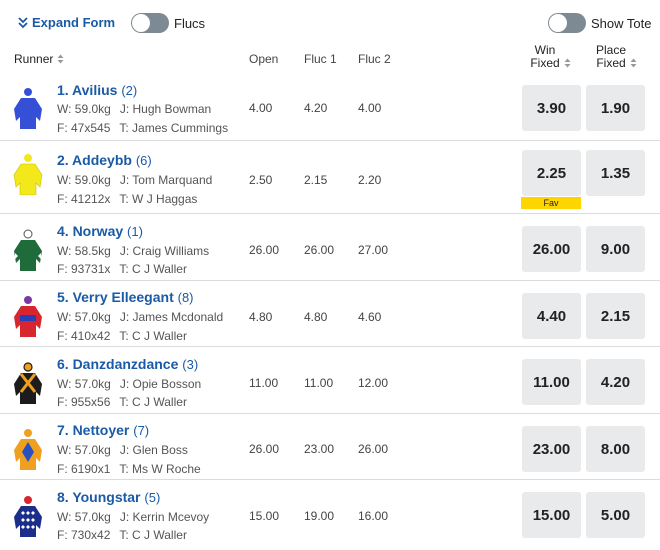  I want to click on fluc1-odds: 4.80, so click(316, 317).